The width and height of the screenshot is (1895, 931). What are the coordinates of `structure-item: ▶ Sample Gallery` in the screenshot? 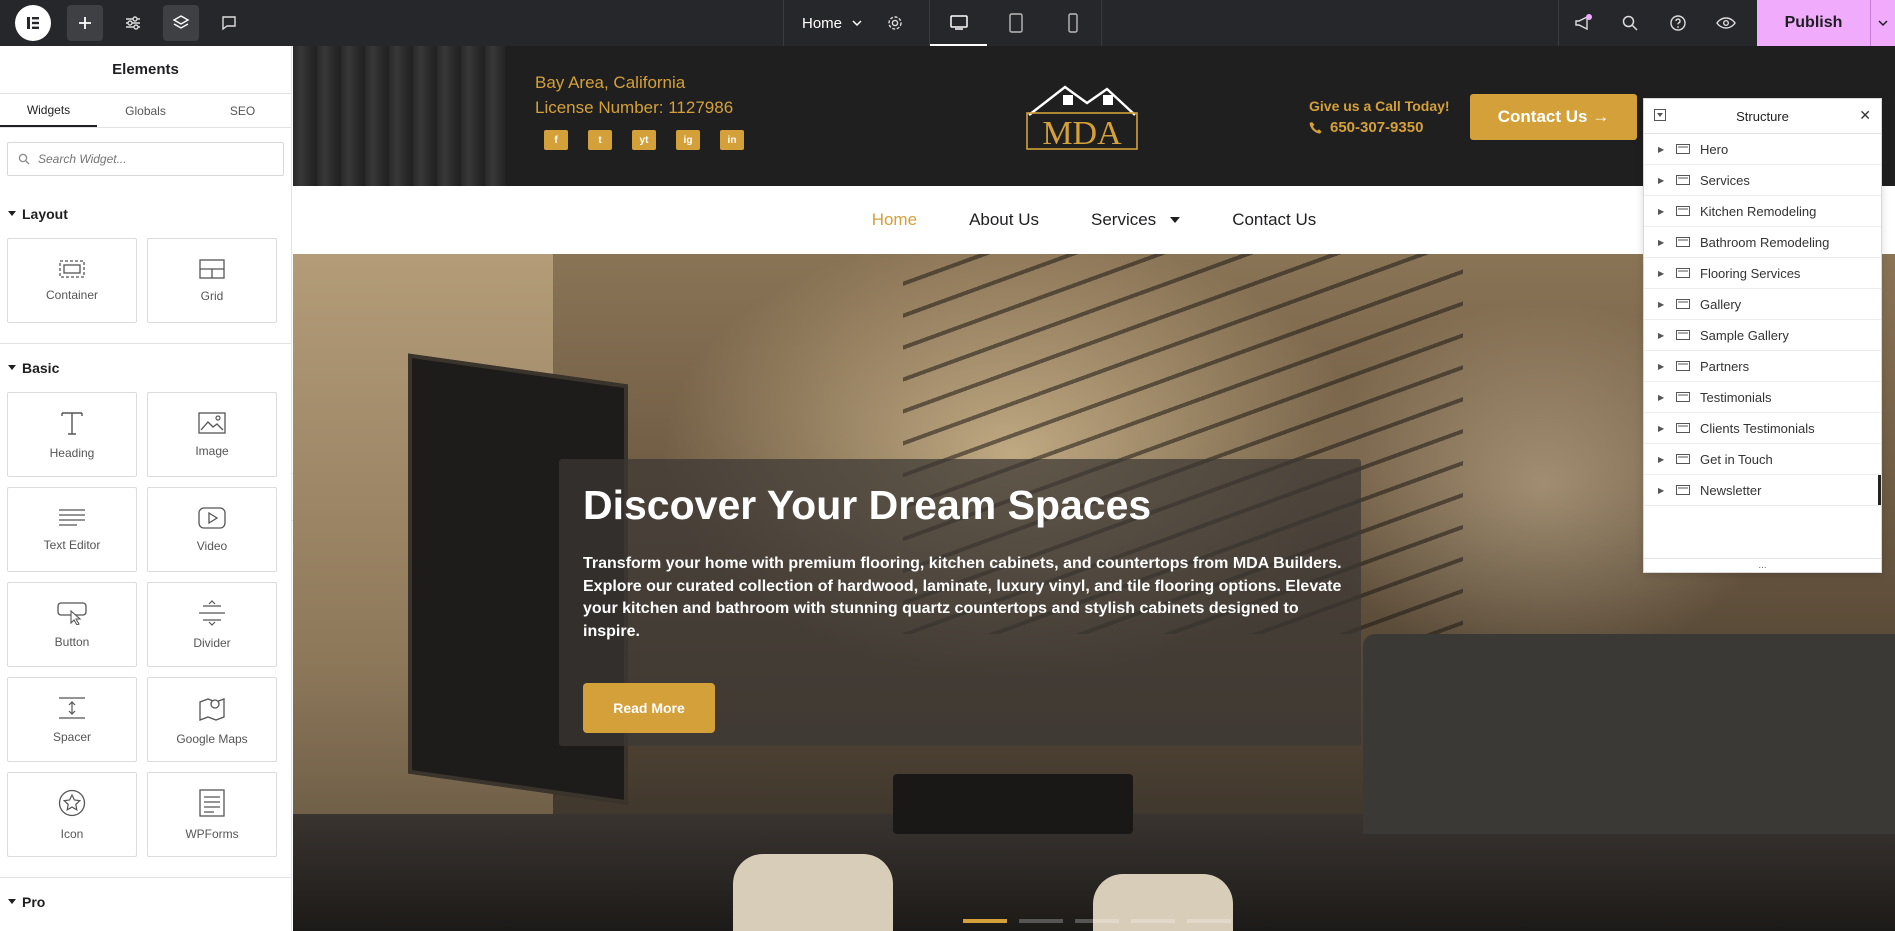 It's located at (1762, 335).